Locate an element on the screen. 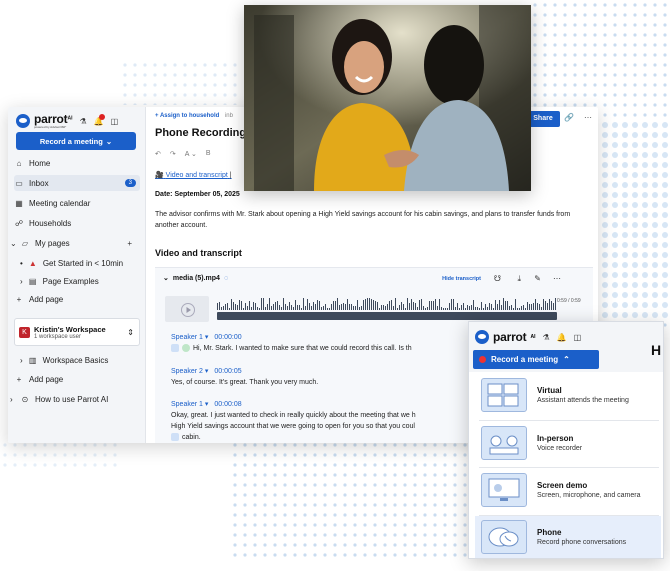 Image resolution: width=670 pixels, height=571 pixels. format-icon: B is located at coordinates (208, 154).